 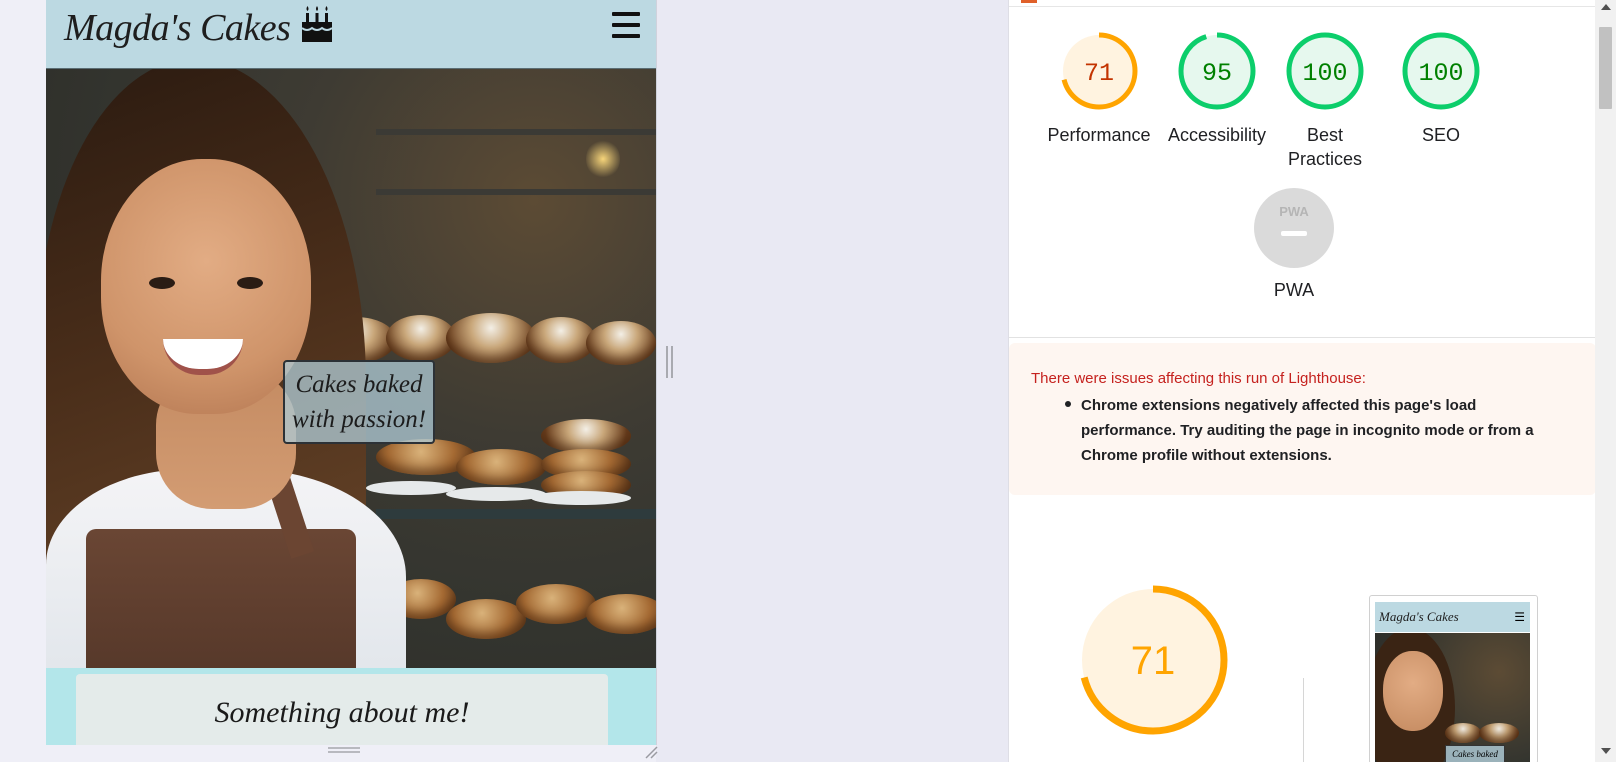 What do you see at coordinates (359, 419) in the screenshot?
I see `hero-caption-line2: with passion!` at bounding box center [359, 419].